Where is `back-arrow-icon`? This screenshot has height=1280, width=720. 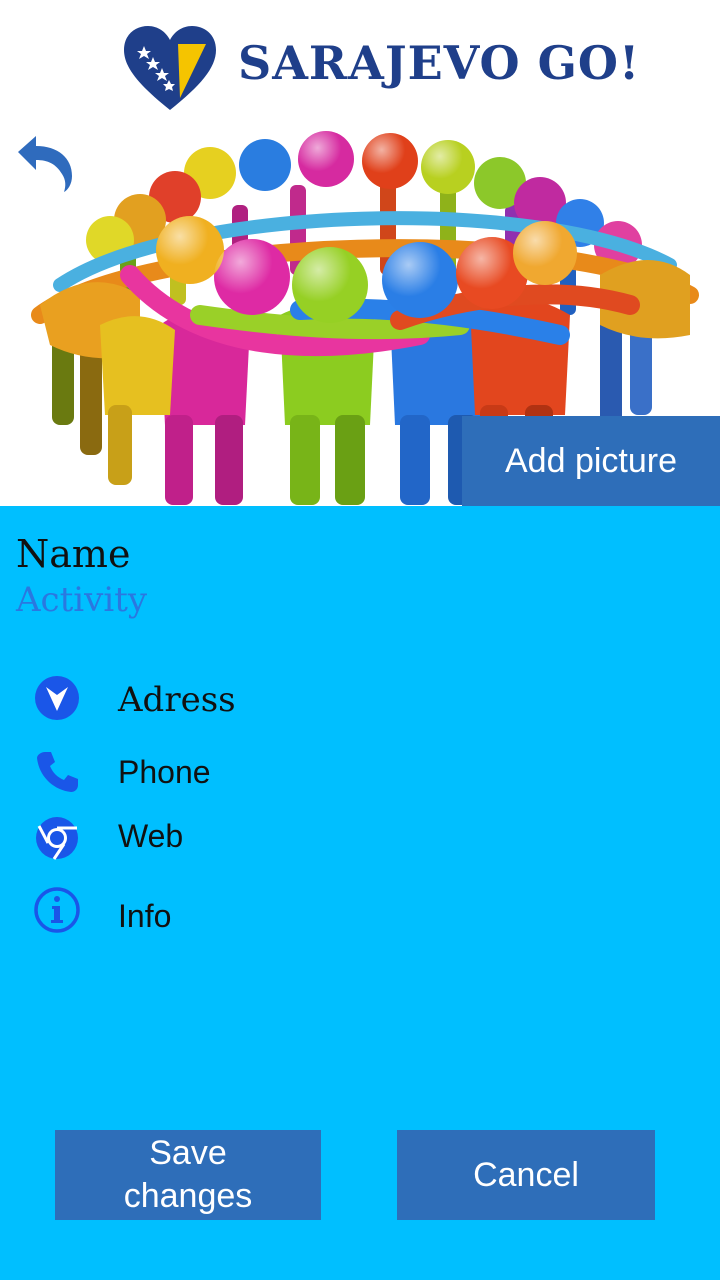 back-arrow-icon is located at coordinates (45, 163).